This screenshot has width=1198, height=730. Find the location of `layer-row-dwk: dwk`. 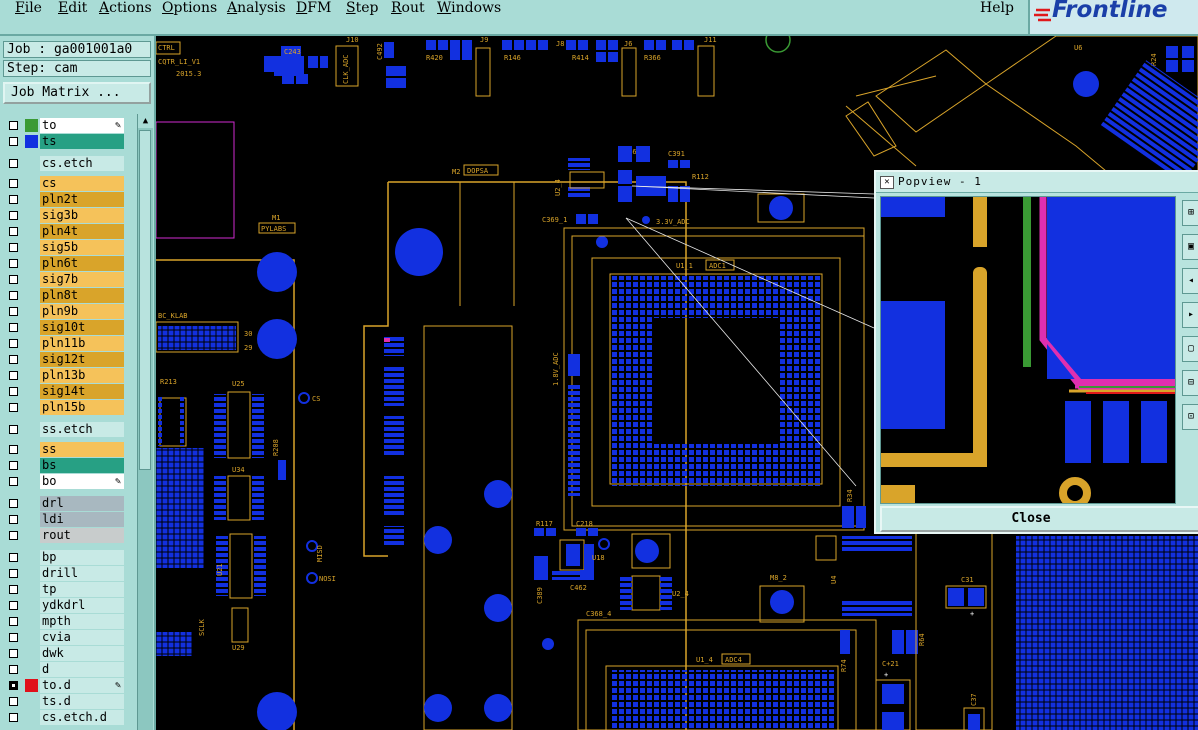

layer-row-dwk: dwk is located at coordinates (65, 653).